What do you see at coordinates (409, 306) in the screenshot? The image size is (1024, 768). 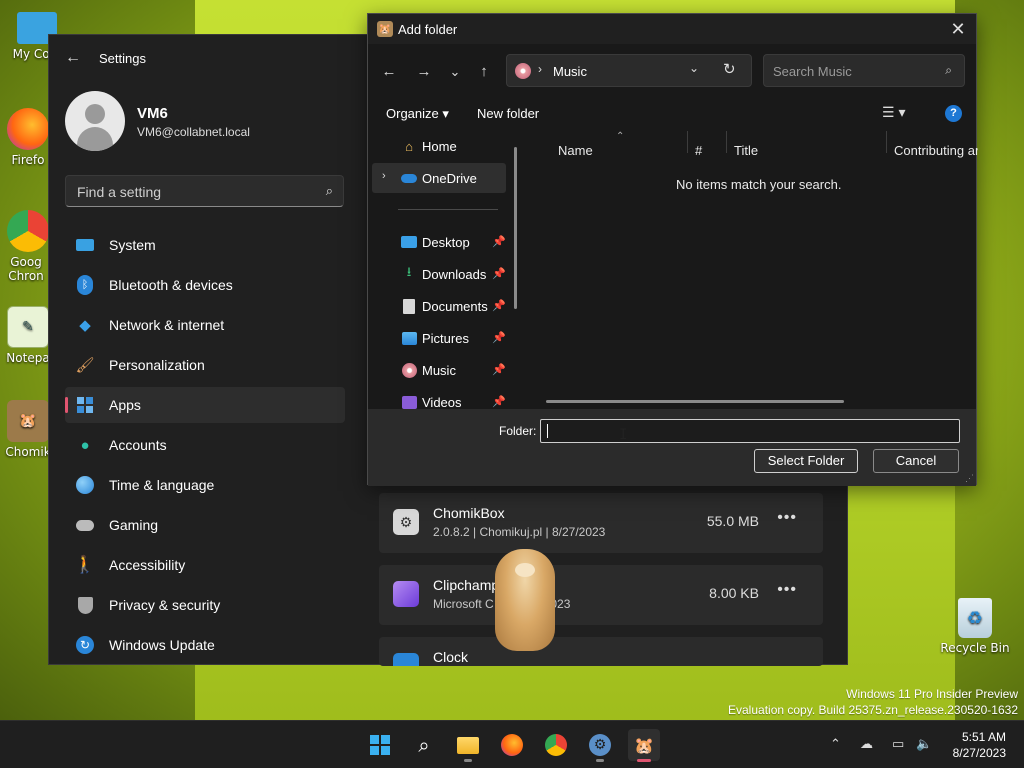 I see `documents-icon` at bounding box center [409, 306].